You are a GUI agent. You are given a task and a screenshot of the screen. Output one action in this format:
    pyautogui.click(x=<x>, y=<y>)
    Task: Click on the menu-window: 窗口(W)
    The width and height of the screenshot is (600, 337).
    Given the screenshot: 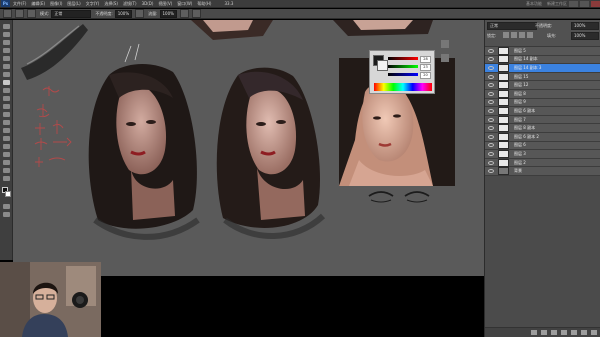 What is the action you would take?
    pyautogui.click(x=184, y=4)
    